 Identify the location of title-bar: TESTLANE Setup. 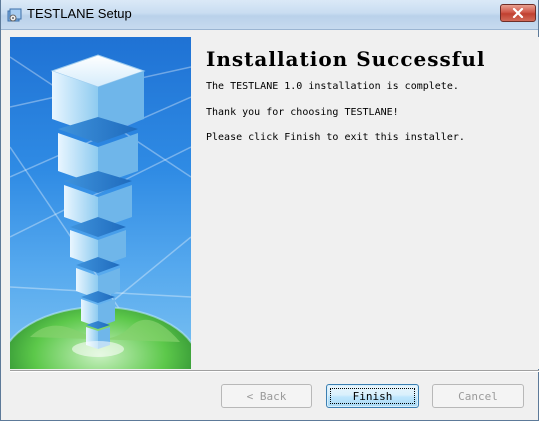
(269, 15).